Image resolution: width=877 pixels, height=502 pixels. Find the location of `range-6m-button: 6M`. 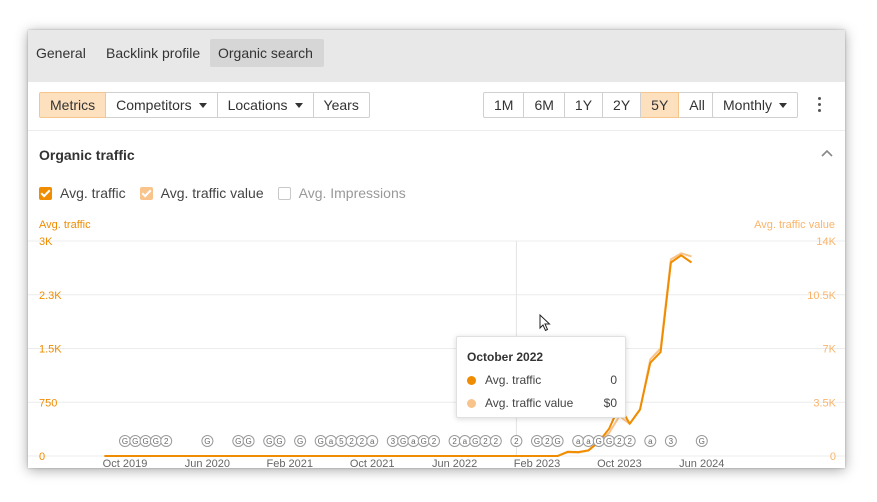

range-6m-button: 6M is located at coordinates (544, 105).